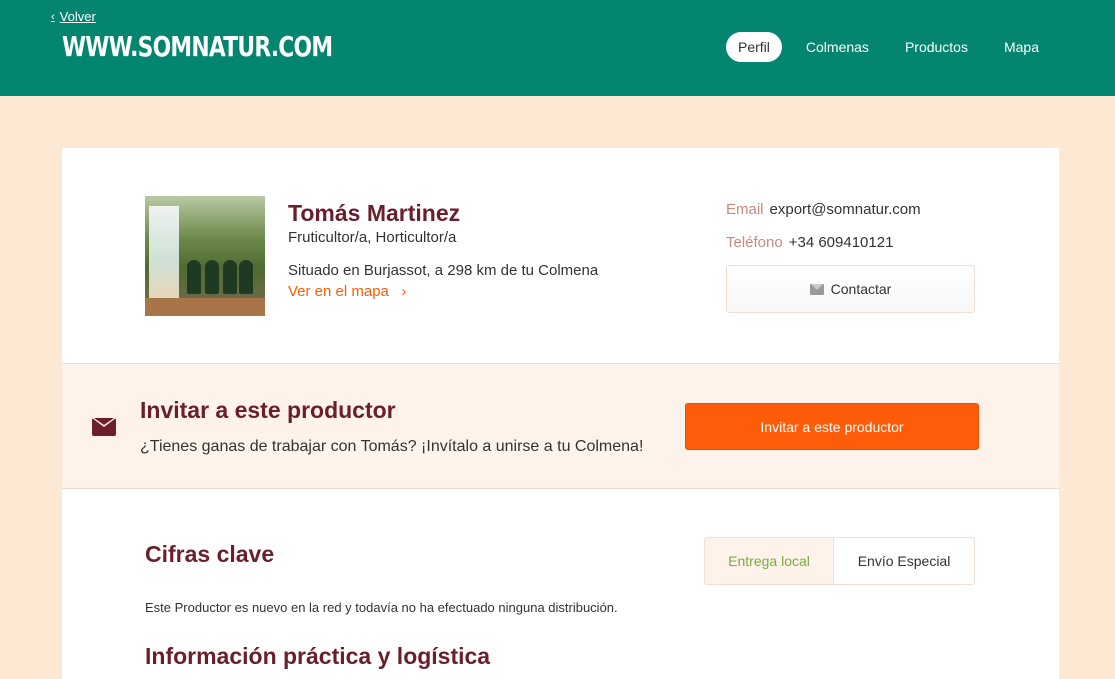 The height and width of the screenshot is (679, 1115). What do you see at coordinates (77, 16) in the screenshot?
I see `back-link-label: Volver` at bounding box center [77, 16].